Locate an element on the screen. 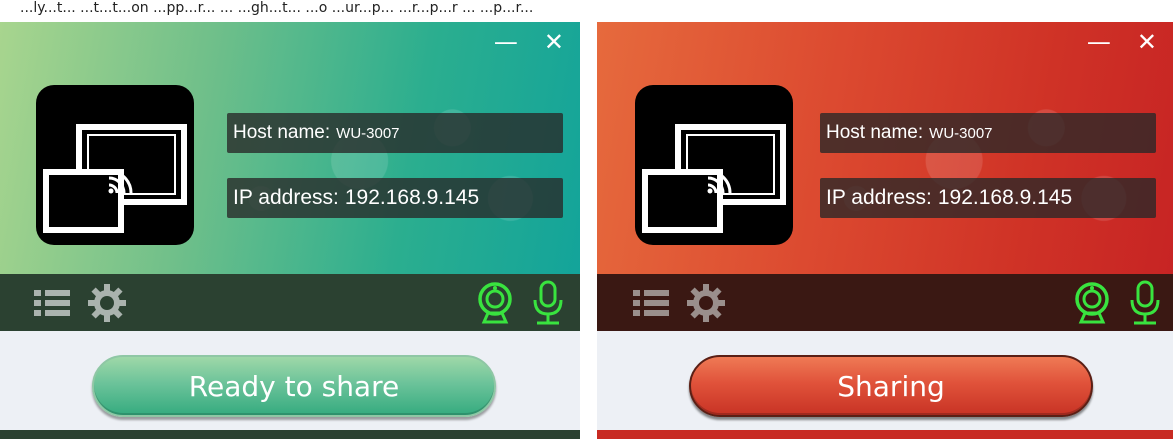  action-area: Sharing is located at coordinates (885, 380).